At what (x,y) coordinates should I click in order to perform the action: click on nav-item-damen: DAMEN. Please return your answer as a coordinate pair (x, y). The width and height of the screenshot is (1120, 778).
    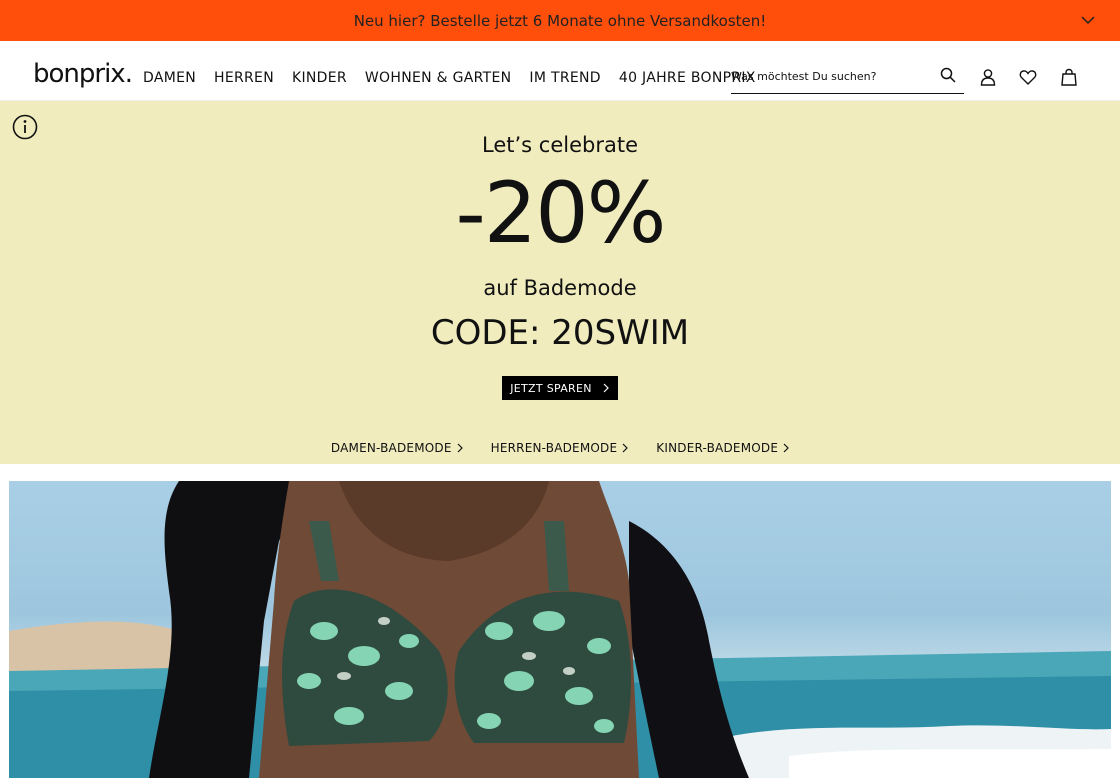
    Looking at the image, I should click on (169, 78).